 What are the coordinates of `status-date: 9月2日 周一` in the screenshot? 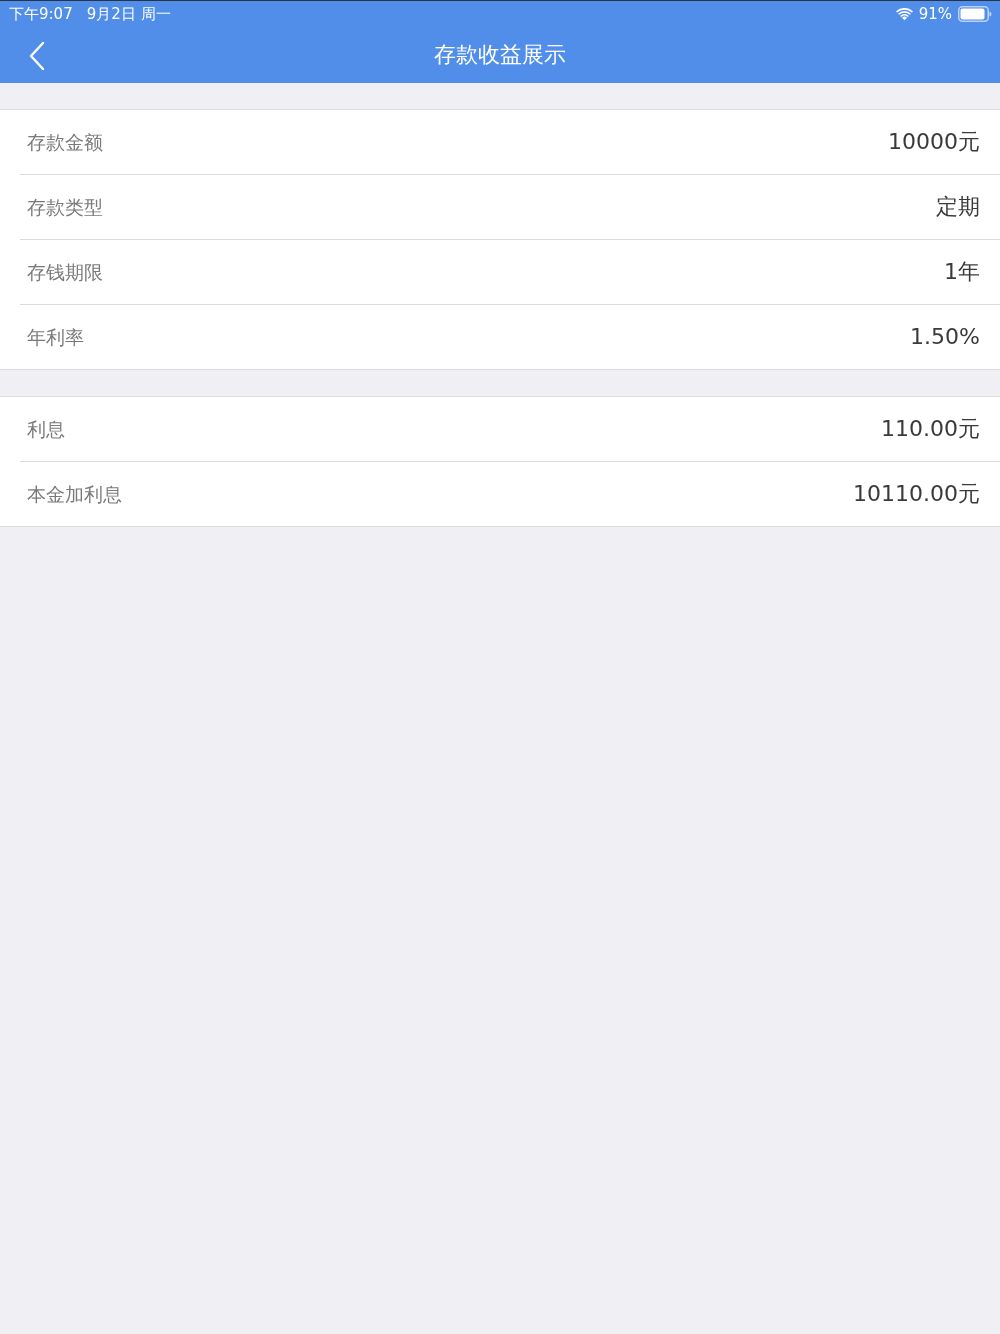 It's located at (128, 14).